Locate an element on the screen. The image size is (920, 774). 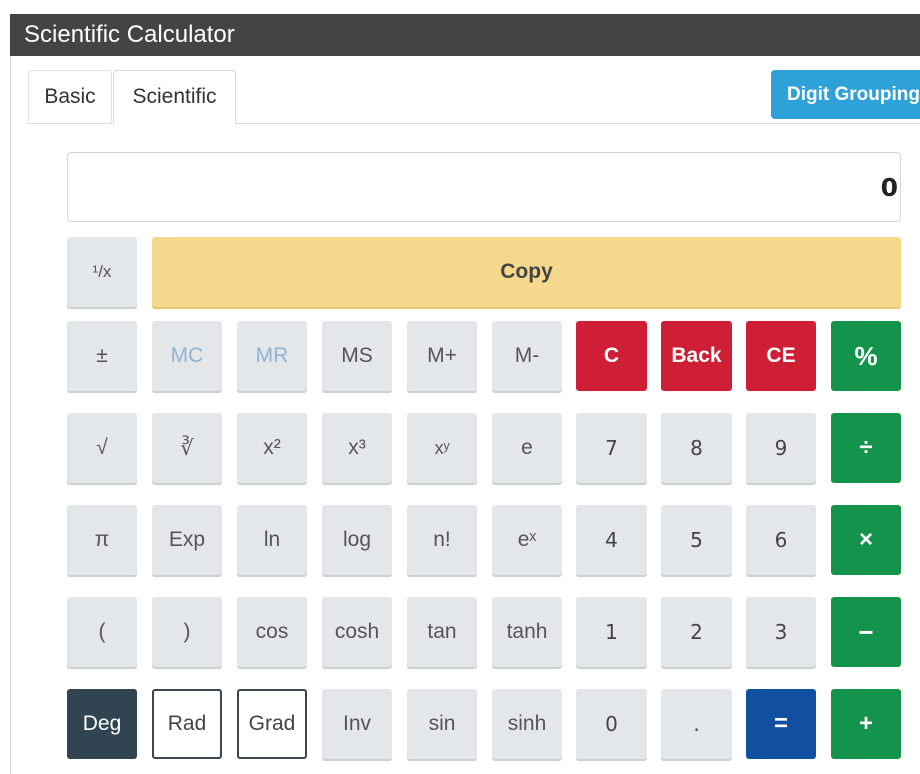
exp-button: Exp is located at coordinates (187, 540).